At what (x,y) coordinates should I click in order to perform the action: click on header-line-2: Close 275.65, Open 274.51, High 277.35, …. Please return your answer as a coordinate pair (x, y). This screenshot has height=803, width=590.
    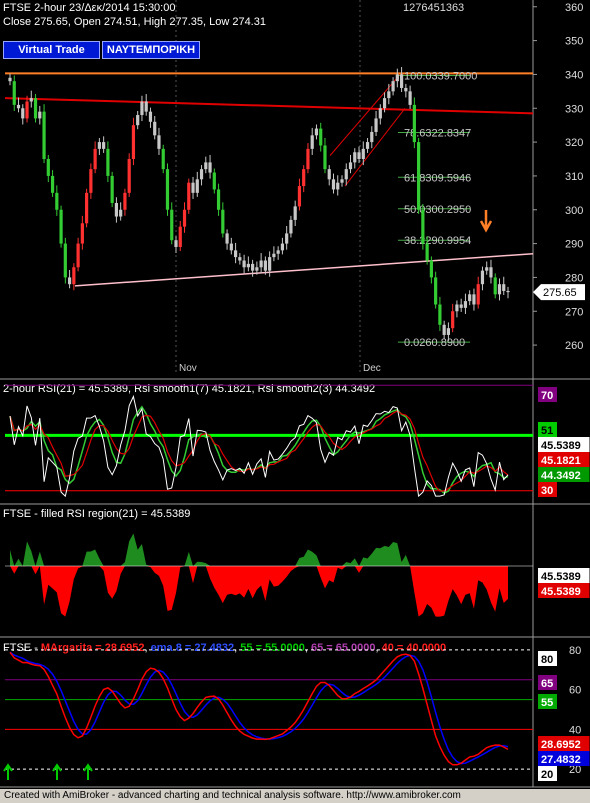
    Looking at the image, I should click on (134, 22).